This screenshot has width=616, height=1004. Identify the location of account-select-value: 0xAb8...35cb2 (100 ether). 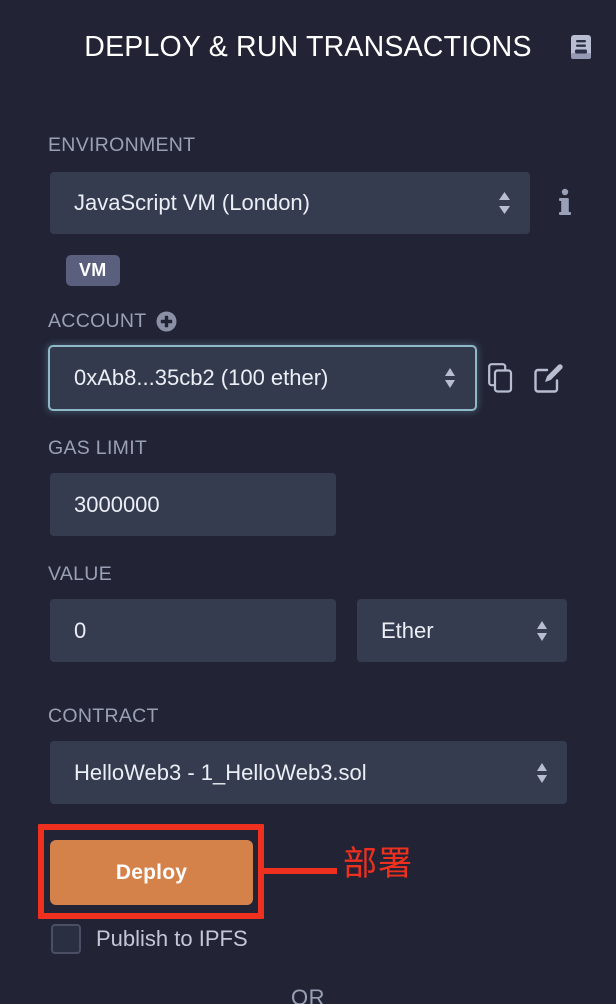
(201, 377).